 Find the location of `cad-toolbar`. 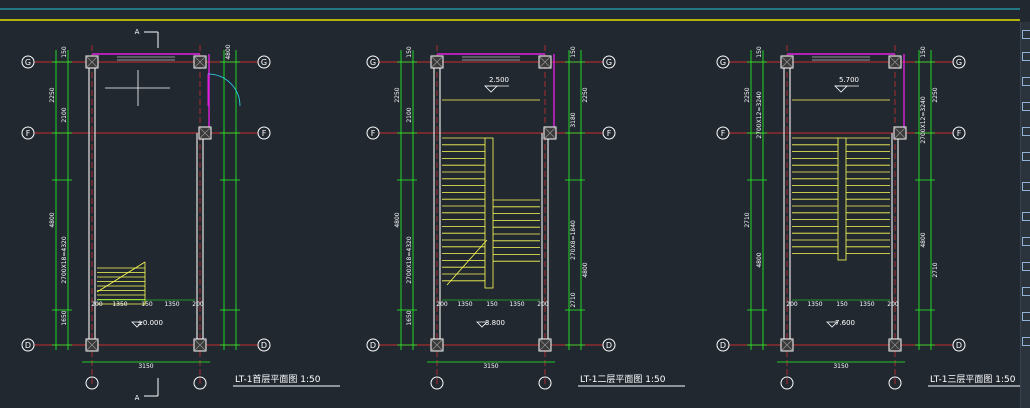

cad-toolbar is located at coordinates (1025, 215).